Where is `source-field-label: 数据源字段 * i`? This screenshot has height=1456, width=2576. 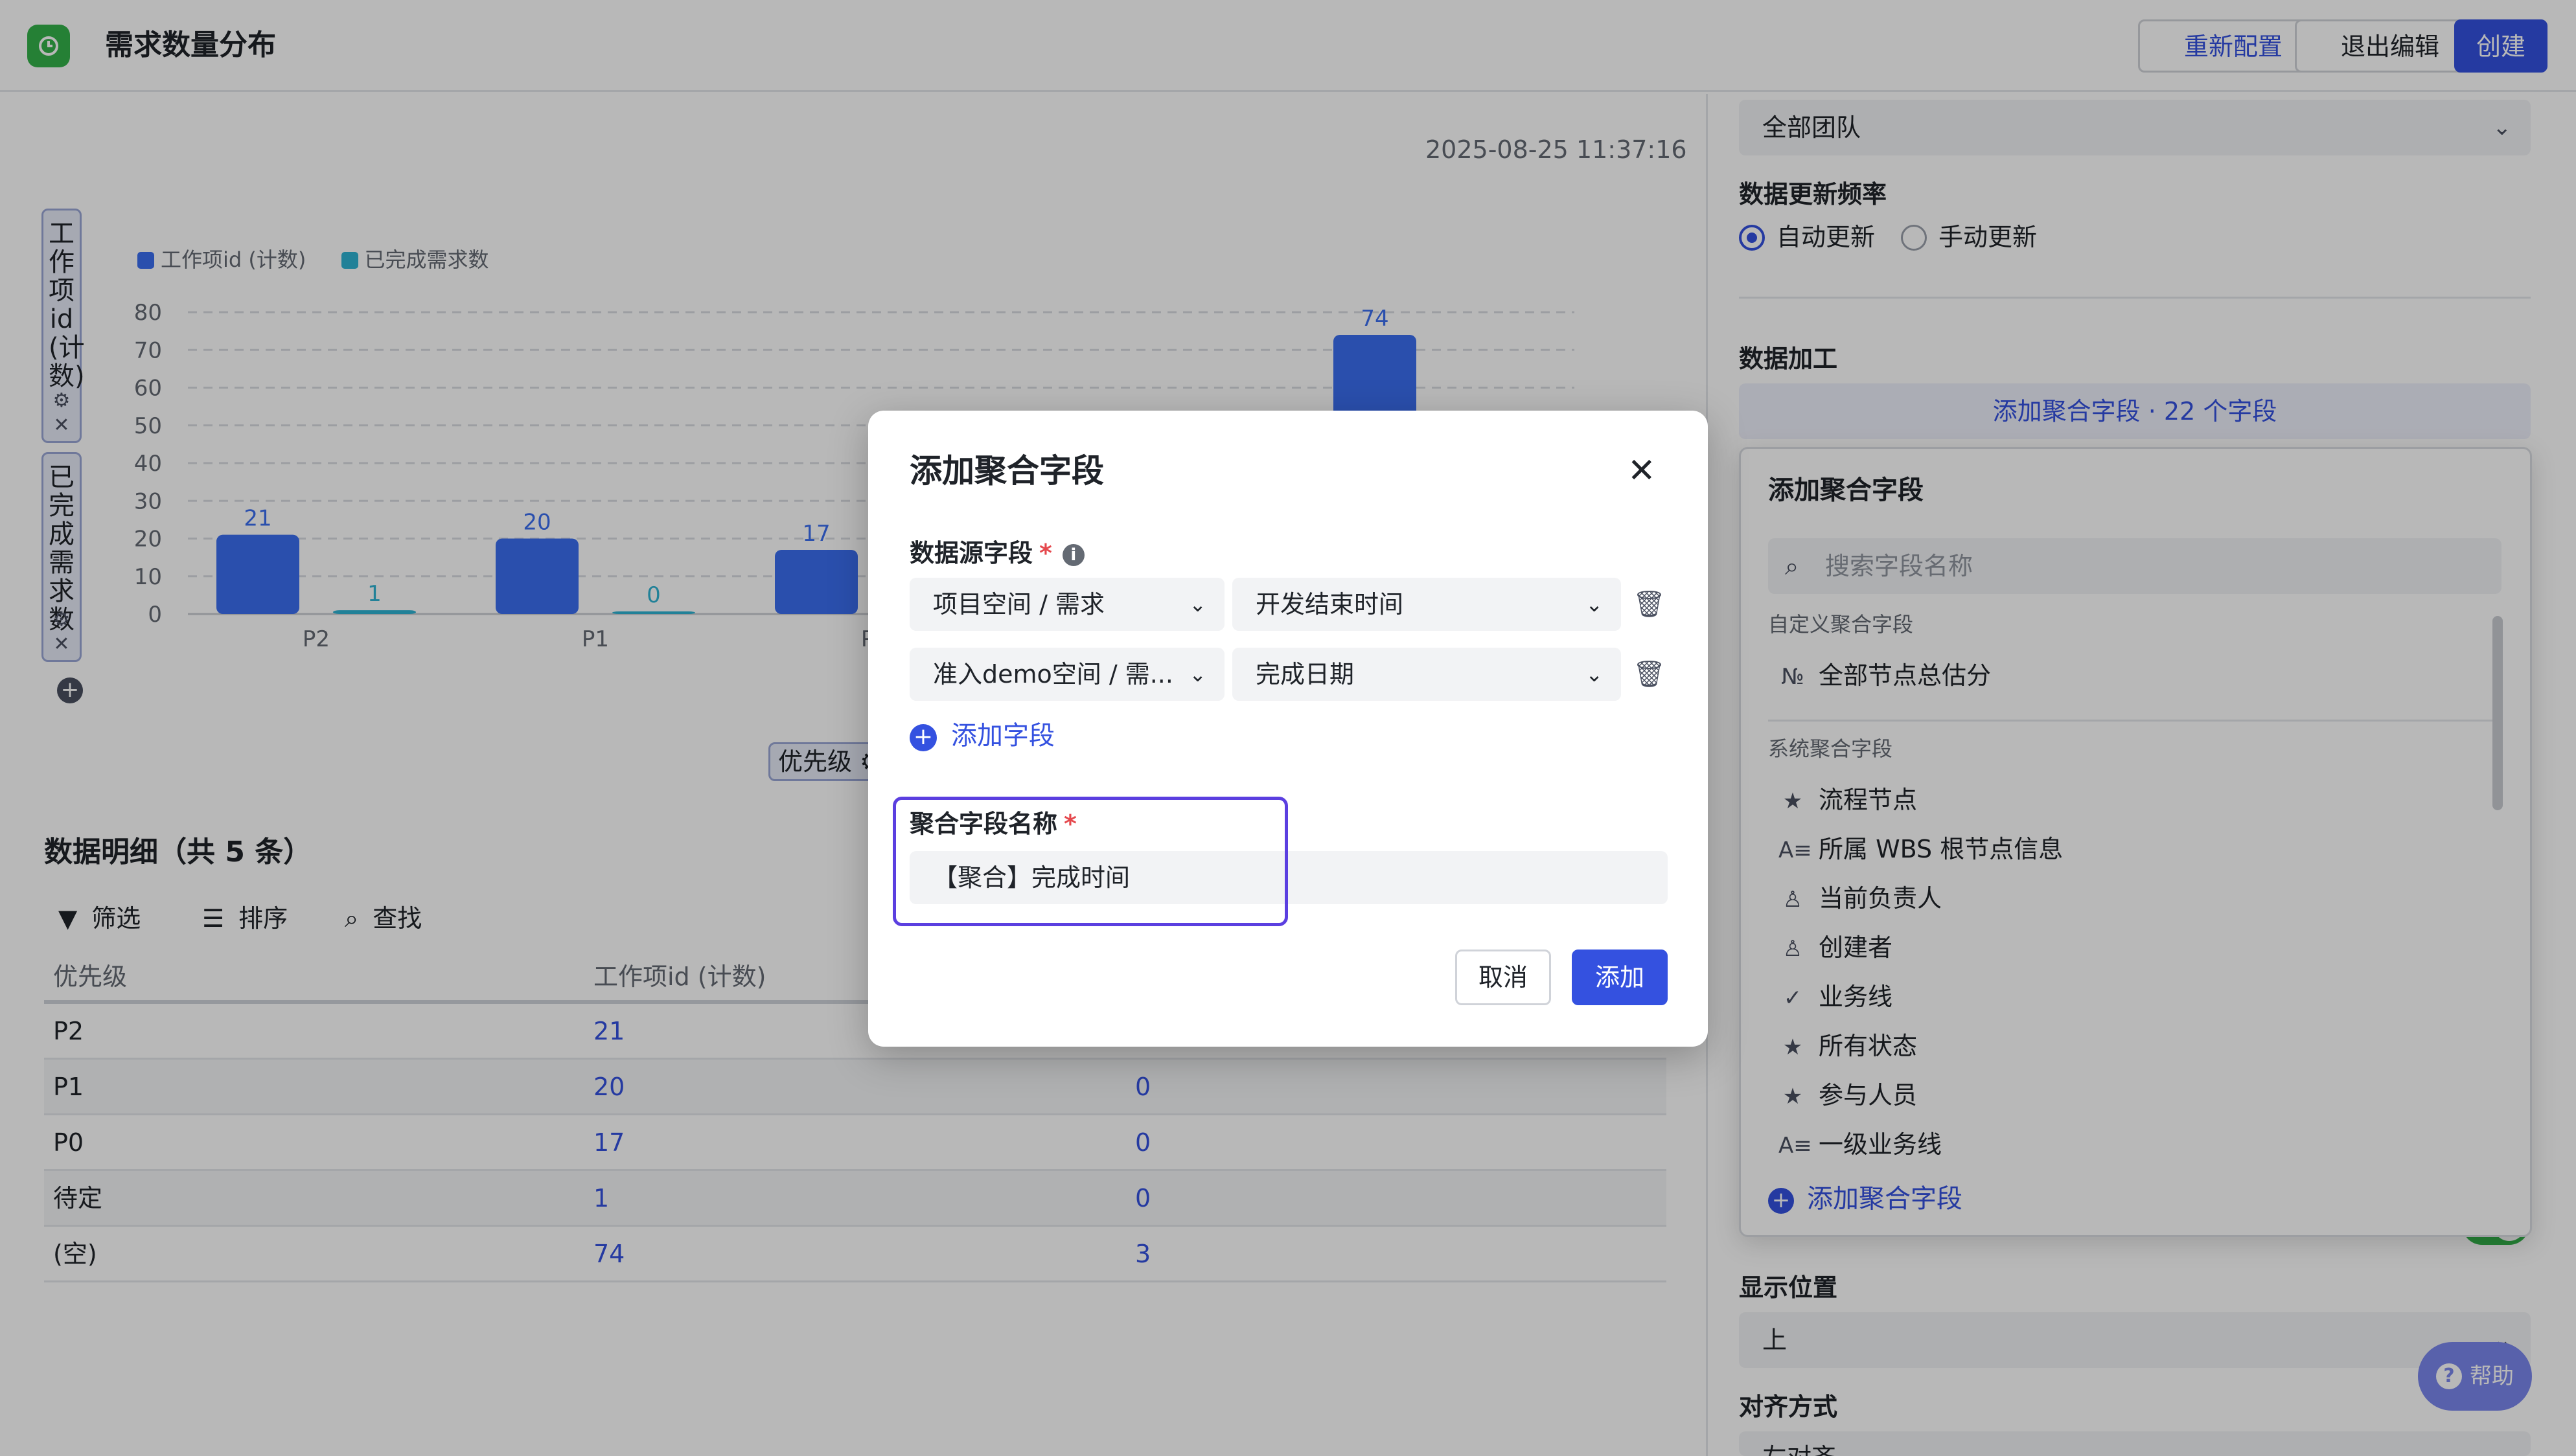 source-field-label: 数据源字段 * i is located at coordinates (997, 553).